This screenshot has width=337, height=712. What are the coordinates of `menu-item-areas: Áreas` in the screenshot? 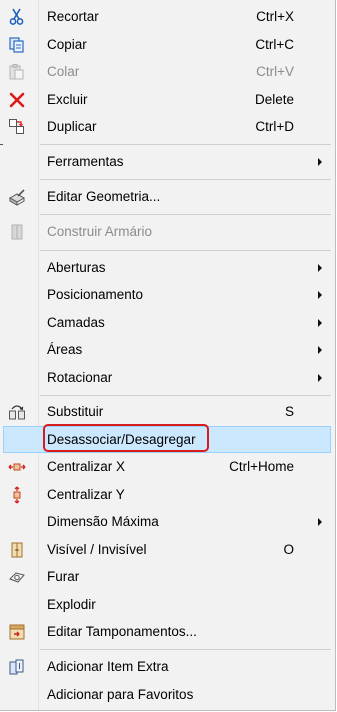 It's located at (167, 349).